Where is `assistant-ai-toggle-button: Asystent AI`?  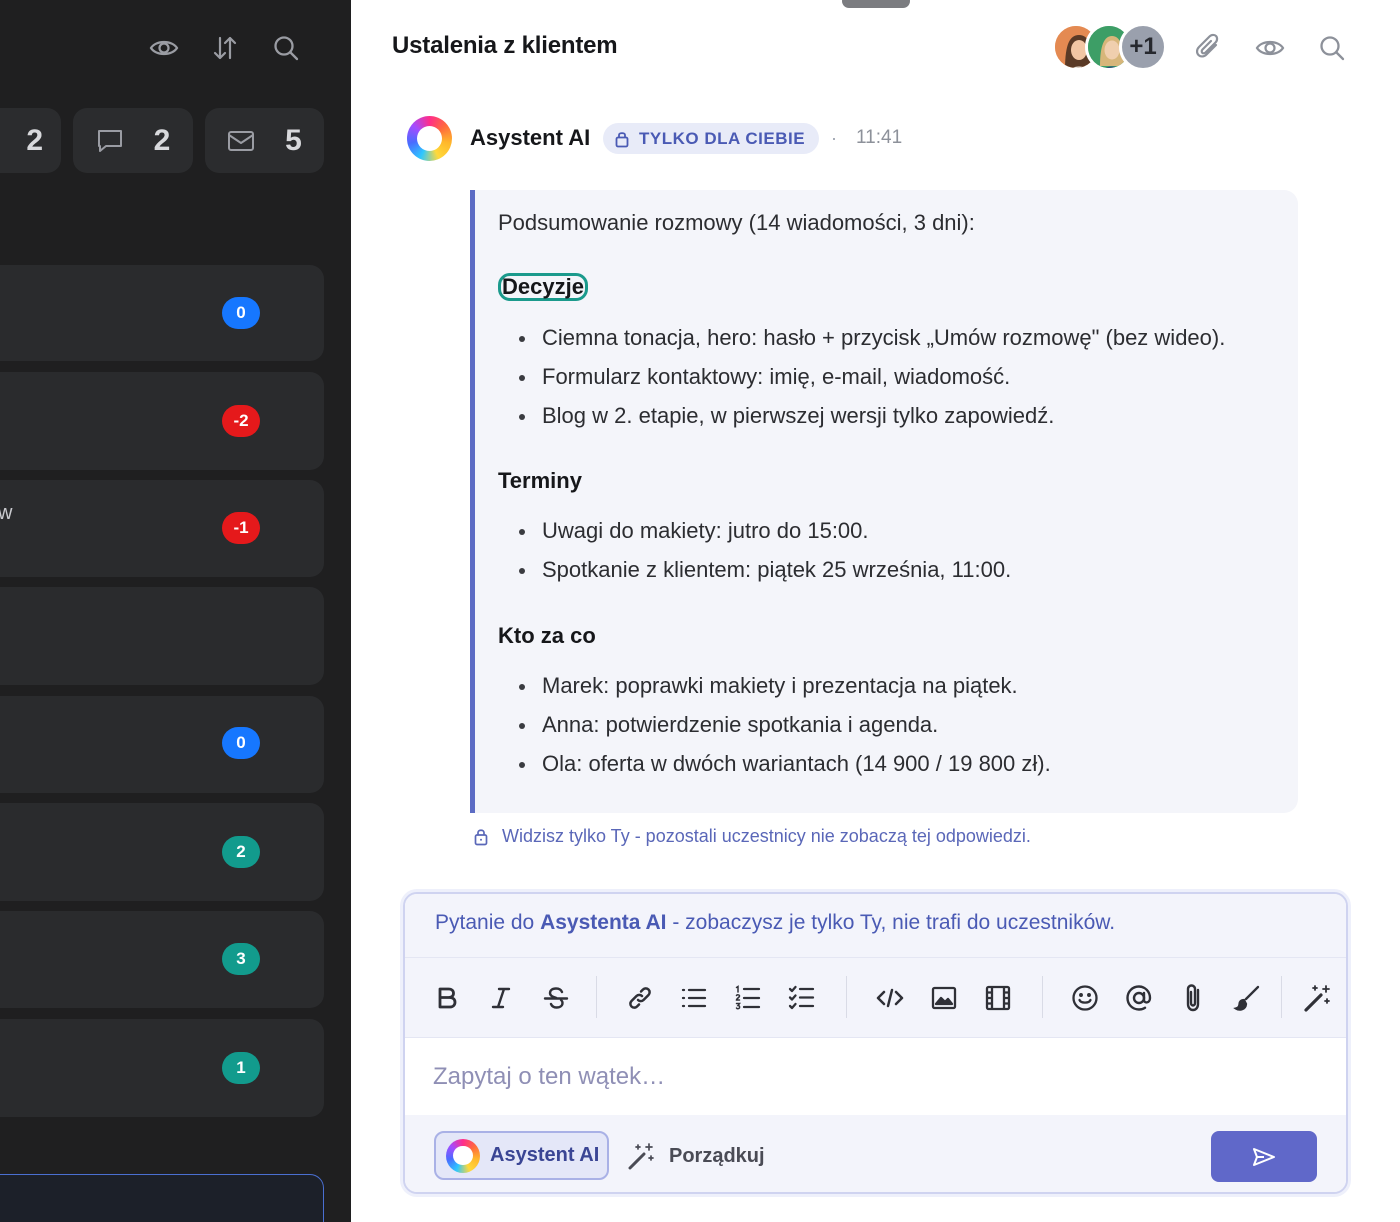
assistant-ai-toggle-button: Asystent AI is located at coordinates (521, 1155).